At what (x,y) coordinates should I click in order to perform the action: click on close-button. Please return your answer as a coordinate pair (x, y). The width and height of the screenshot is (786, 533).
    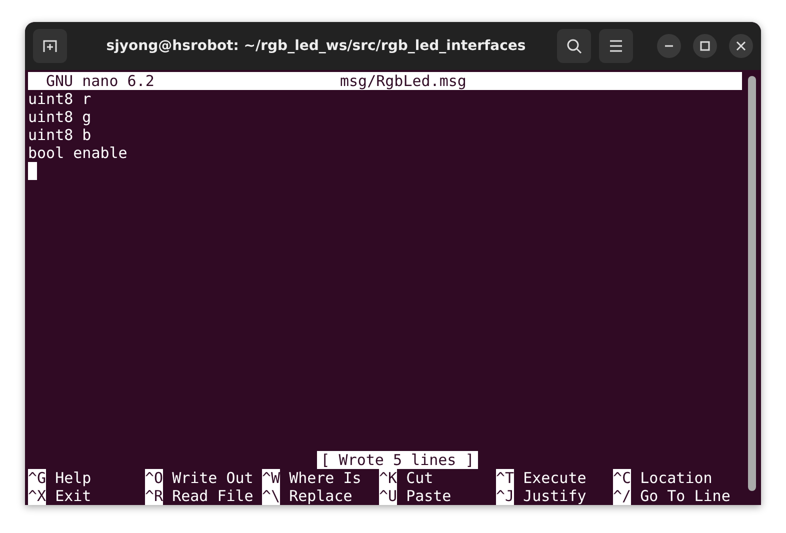
    Looking at the image, I should click on (741, 46).